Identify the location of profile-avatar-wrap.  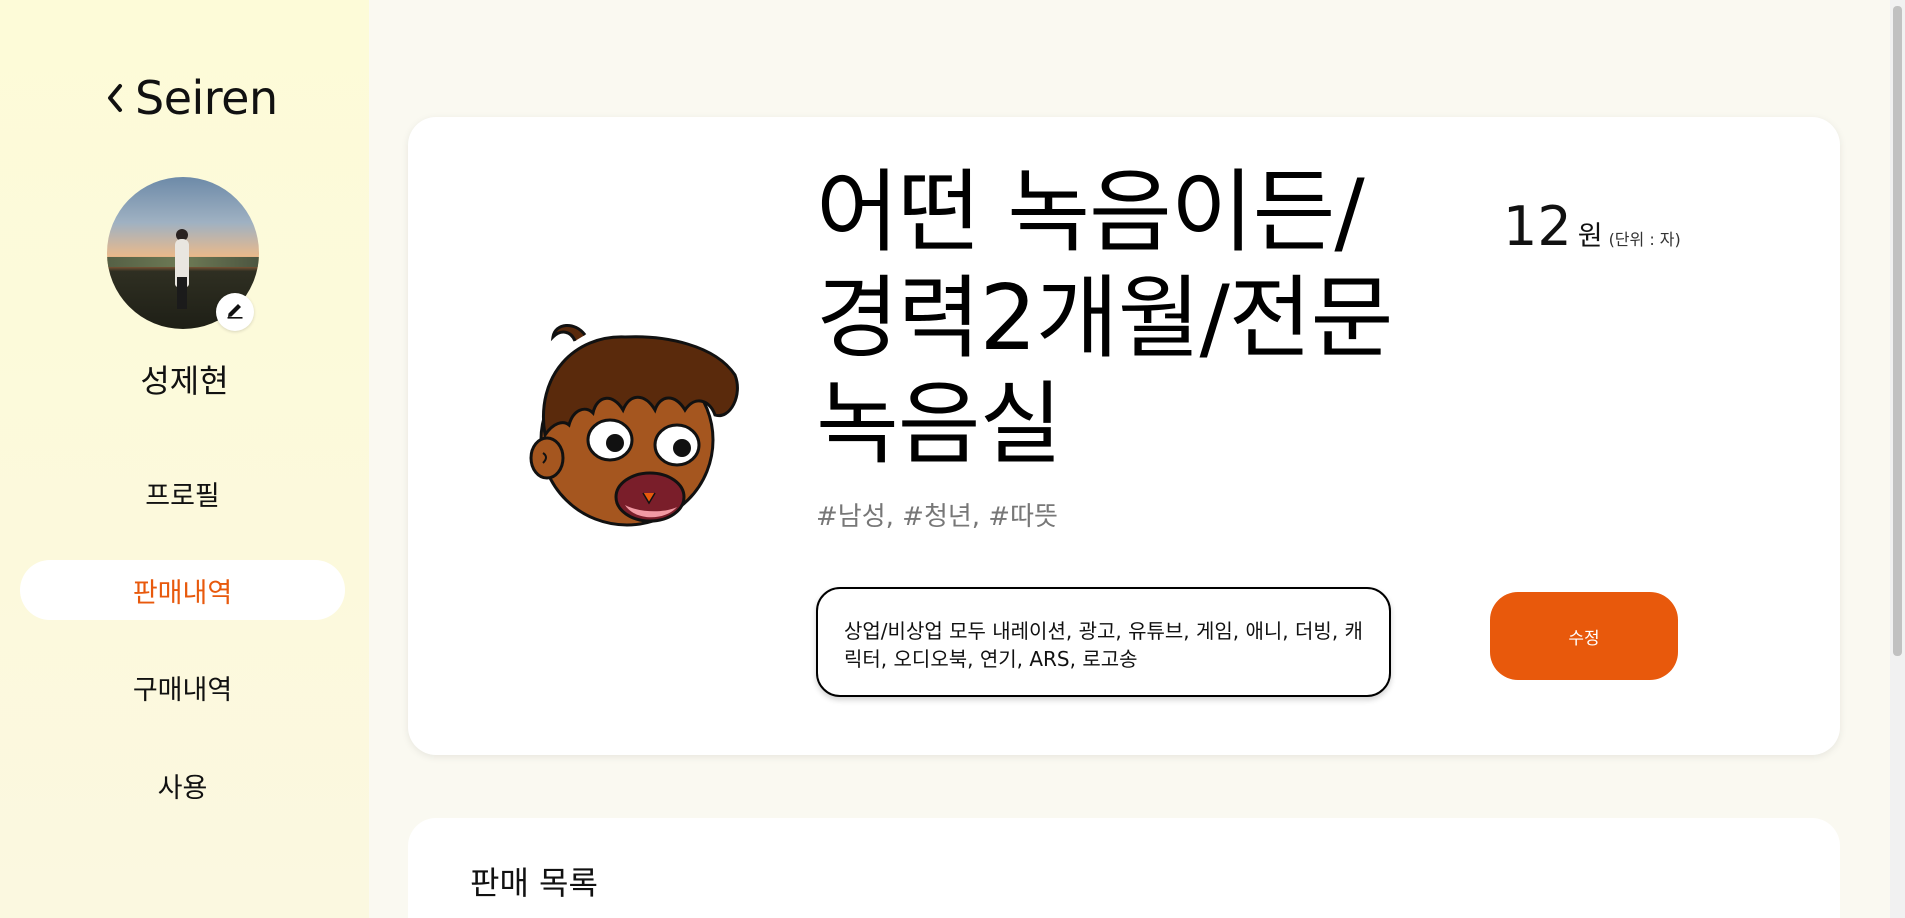
(183, 254).